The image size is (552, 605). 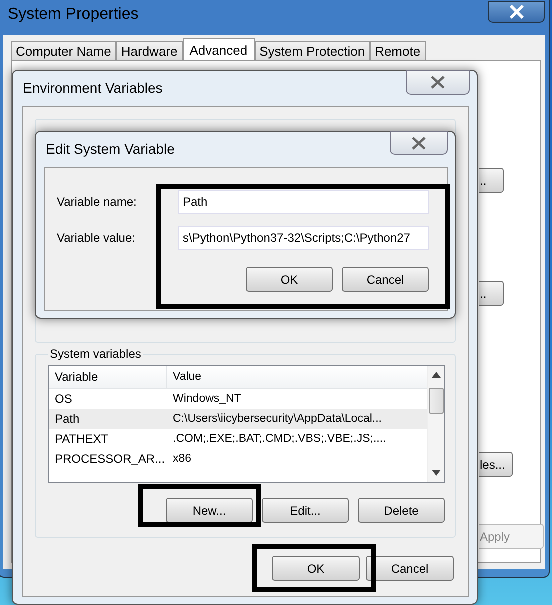 I want to click on list-row: PROCESSOR_AR... x86, so click(x=238, y=459).